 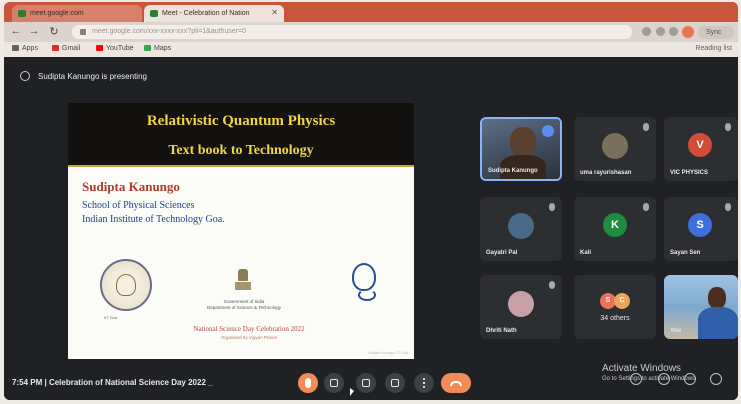 What do you see at coordinates (689, 173) in the screenshot?
I see `participant-name: VIC PHYSICS` at bounding box center [689, 173].